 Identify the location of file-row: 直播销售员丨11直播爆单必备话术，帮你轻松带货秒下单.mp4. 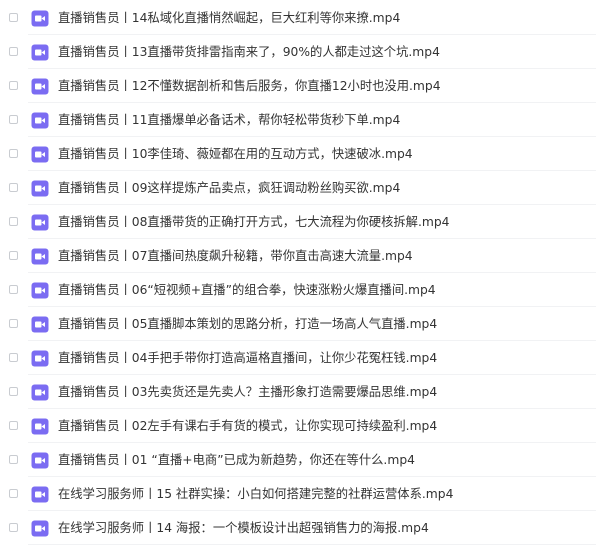
(298, 120).